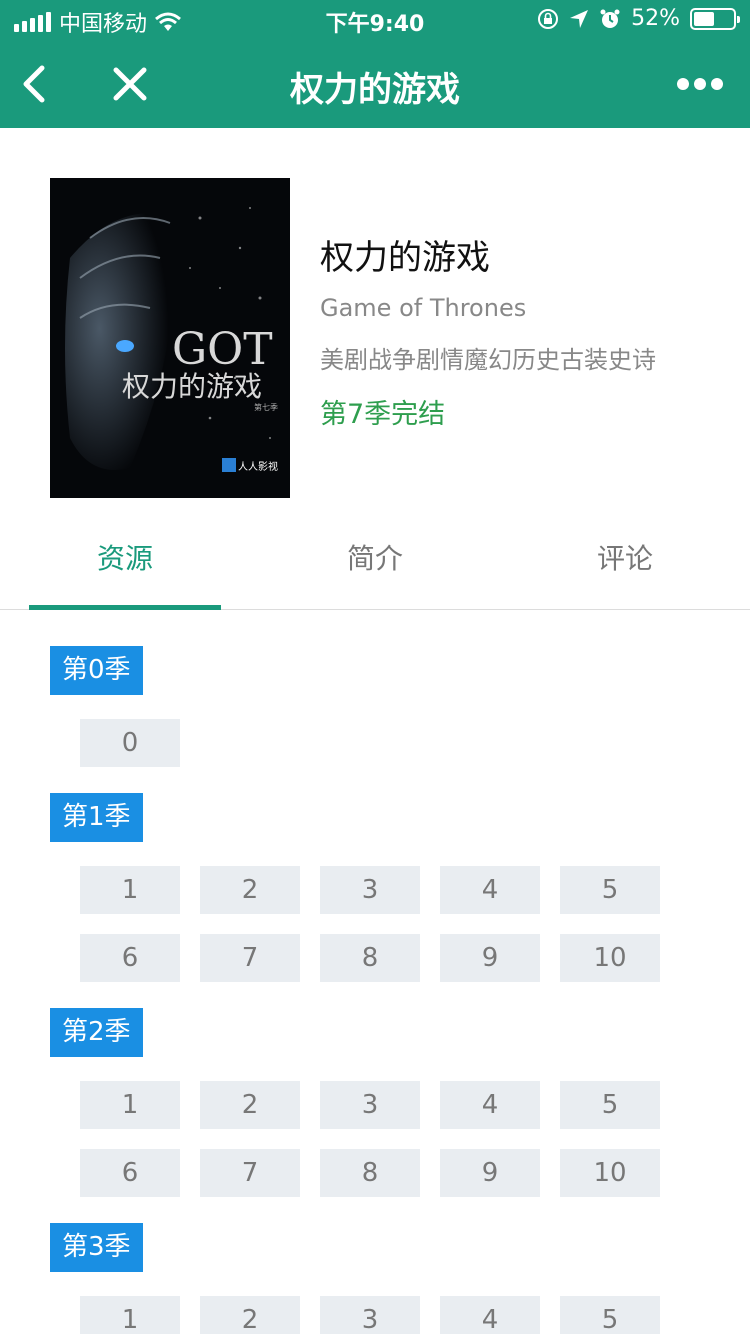 The height and width of the screenshot is (1334, 750). I want to click on nav-bar: 权力的游戏, so click(375, 84).